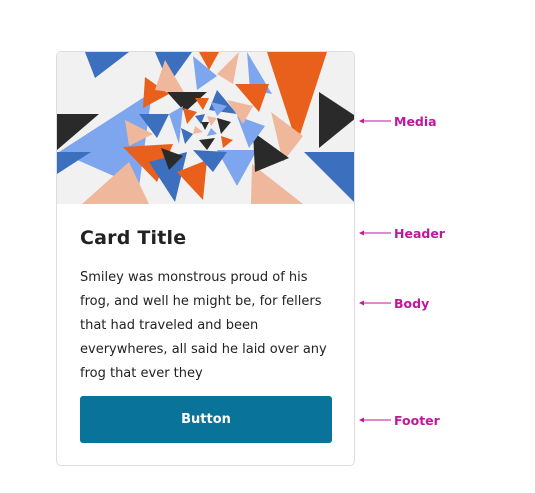  I want to click on annotation-media: Media, so click(398, 121).